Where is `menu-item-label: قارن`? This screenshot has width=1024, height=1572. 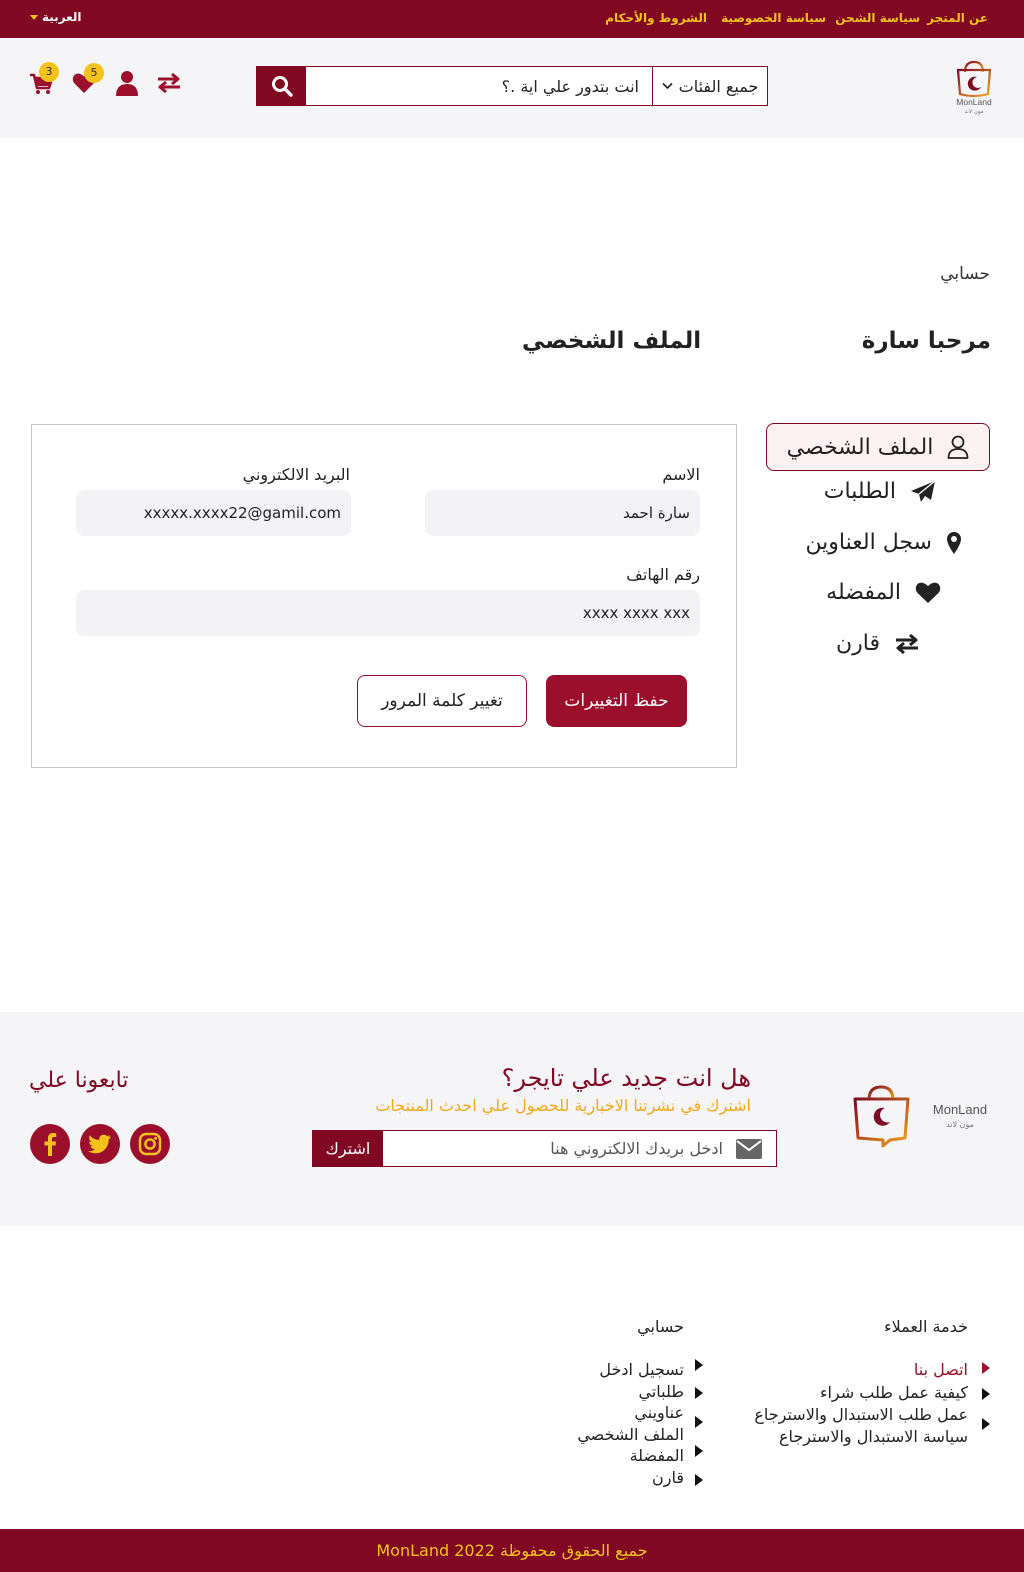
menu-item-label: قارن is located at coordinates (858, 643).